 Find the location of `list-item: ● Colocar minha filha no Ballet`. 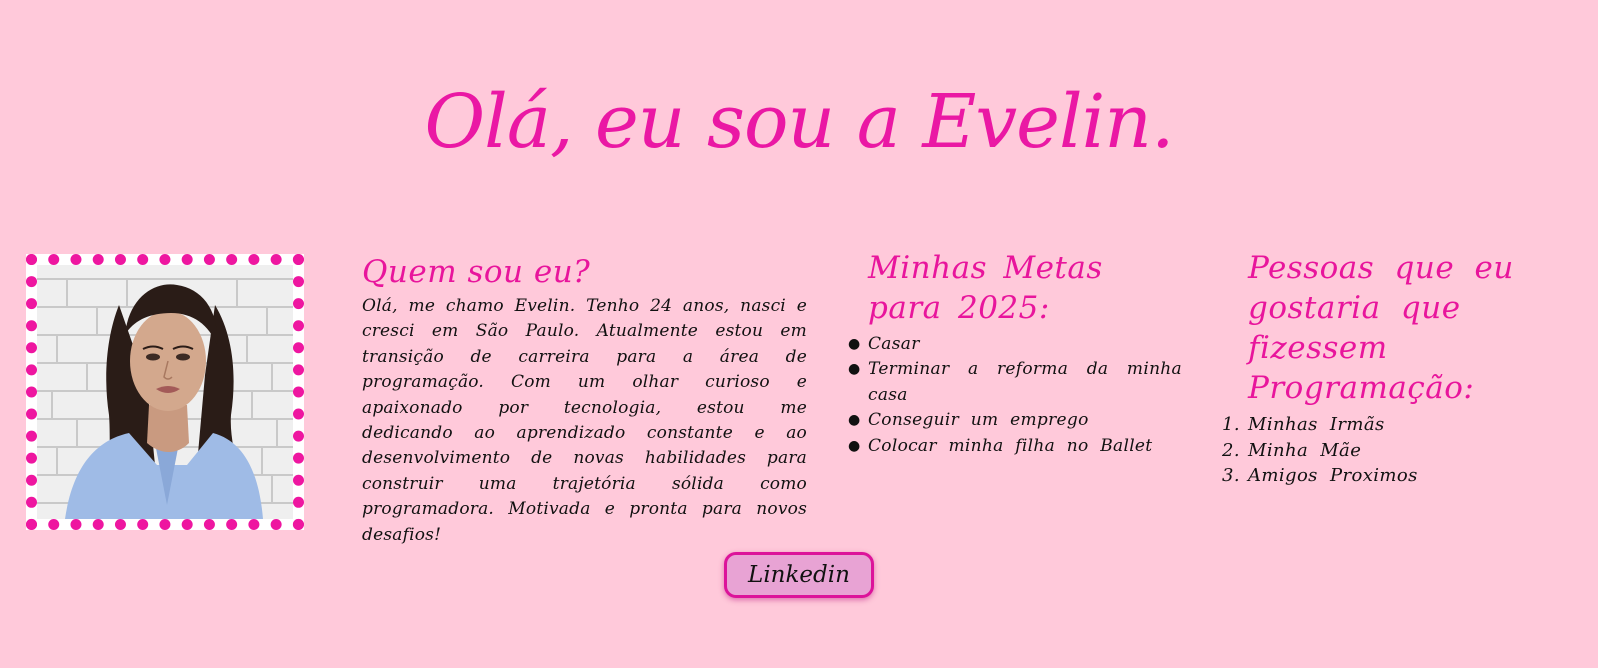

list-item: ● Colocar minha filha no Ballet is located at coordinates (1018, 446).